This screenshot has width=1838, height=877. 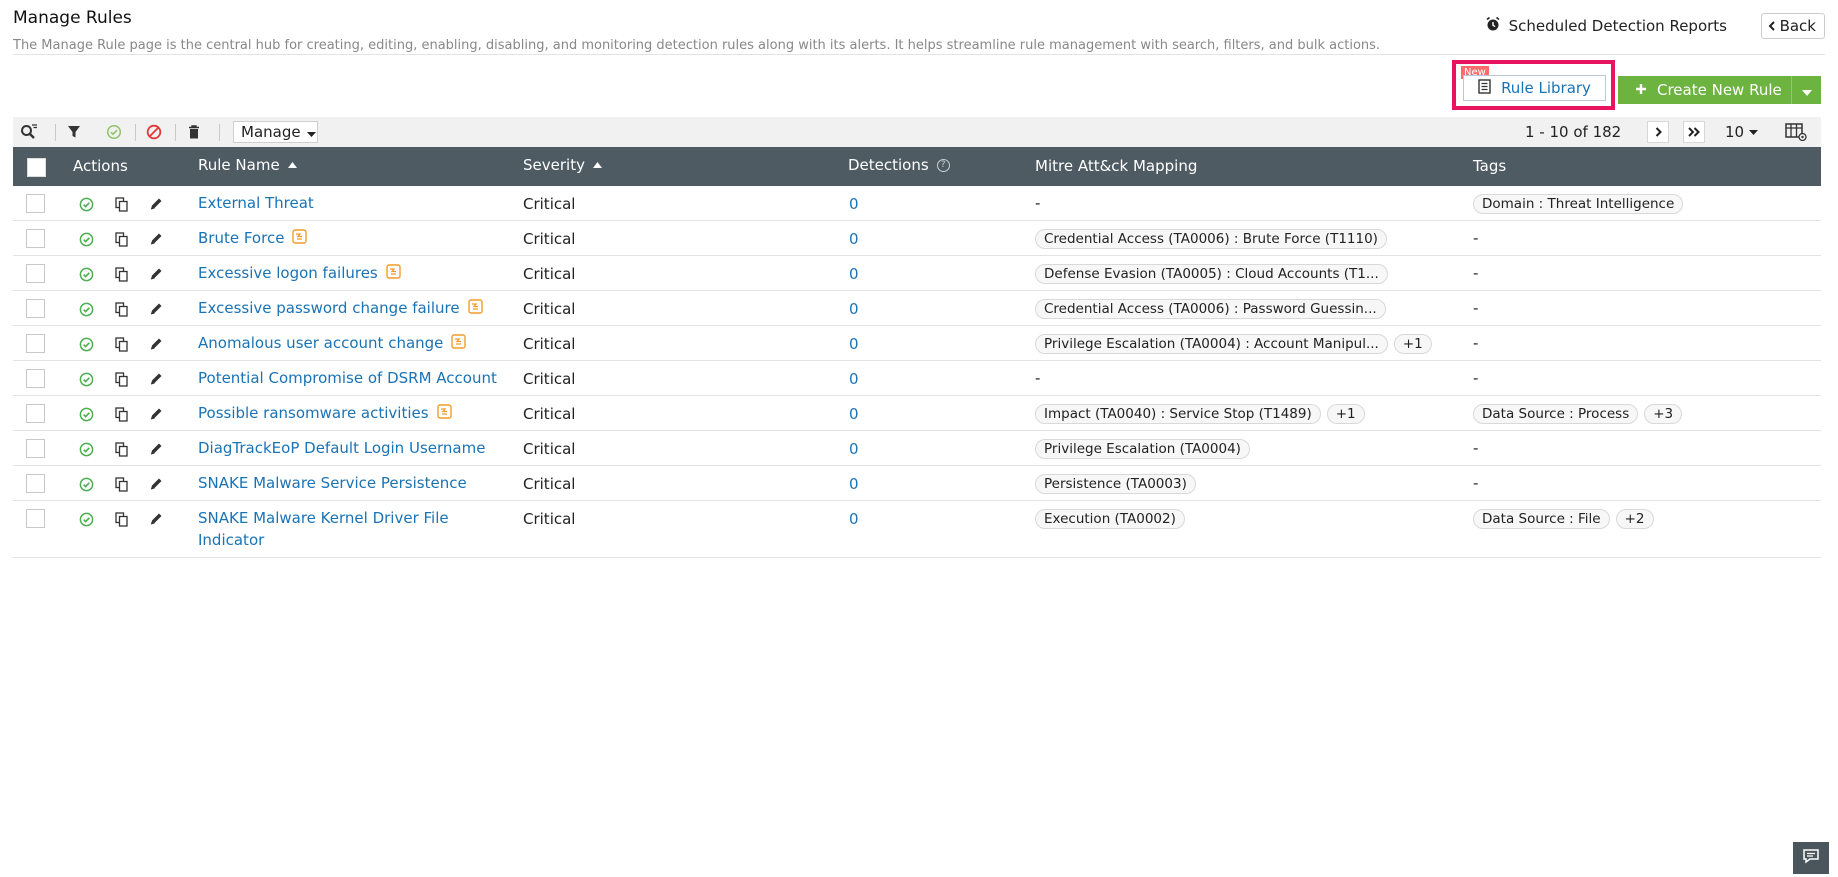 I want to click on trash-icon, so click(x=194, y=132).